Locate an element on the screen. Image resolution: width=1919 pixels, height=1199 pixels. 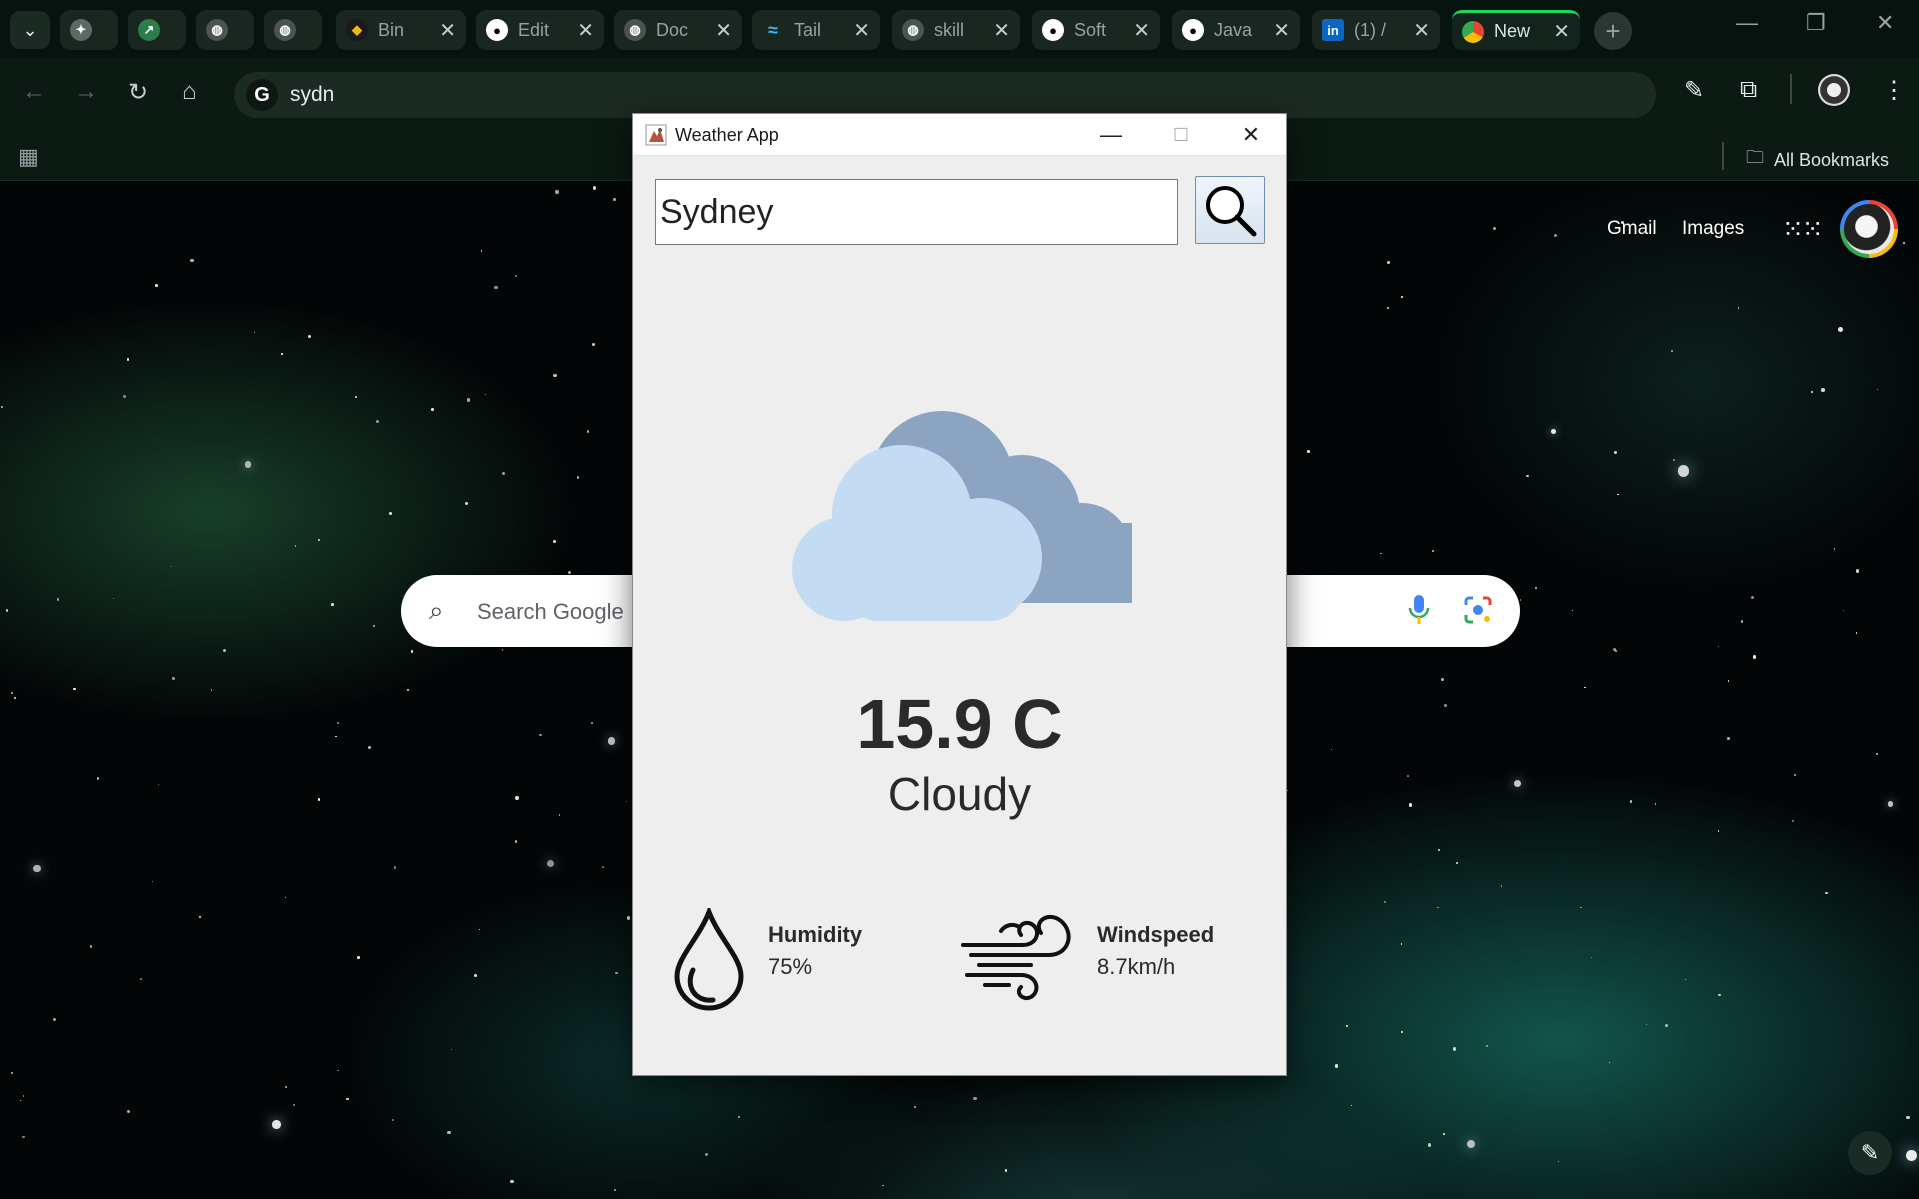
gmail-link: Gmail is located at coordinates (1632, 229).